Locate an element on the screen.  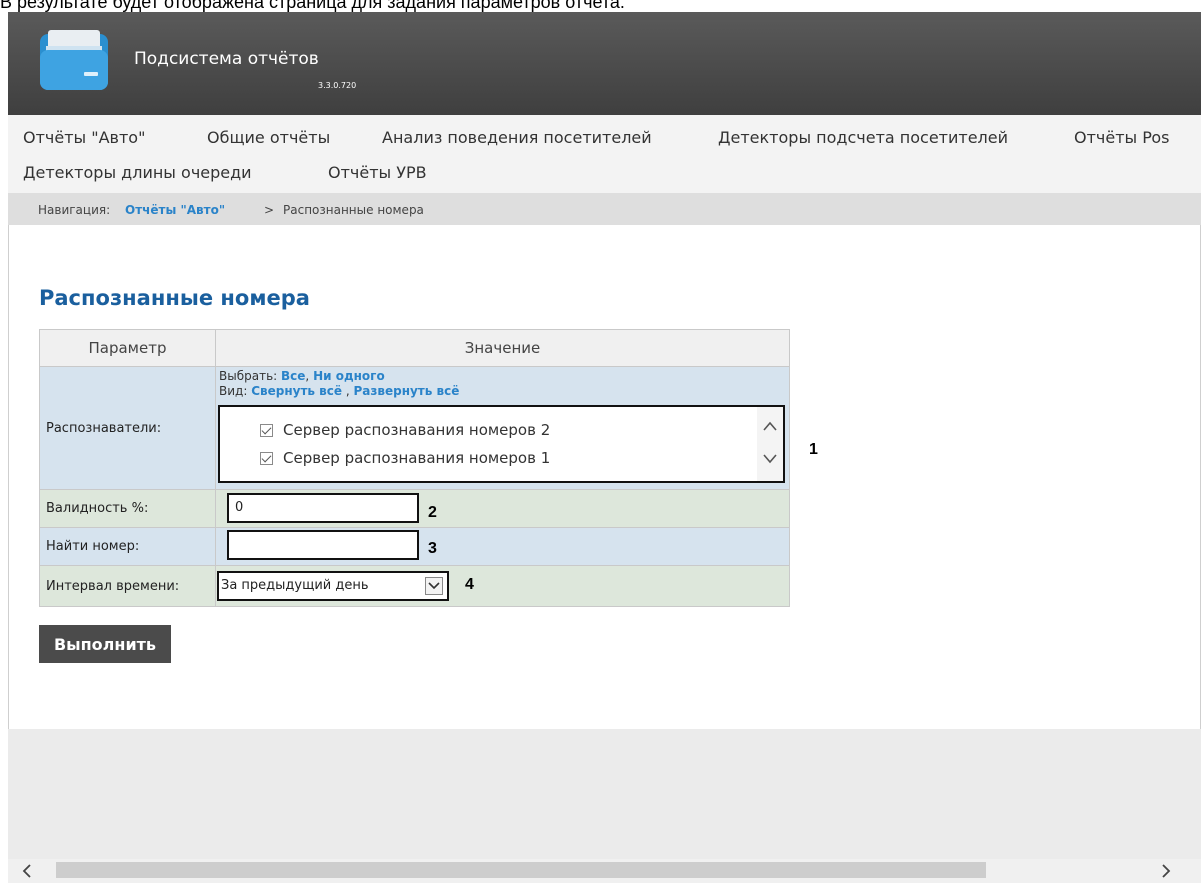
find-number-label: Найти номер: is located at coordinates (127, 546).